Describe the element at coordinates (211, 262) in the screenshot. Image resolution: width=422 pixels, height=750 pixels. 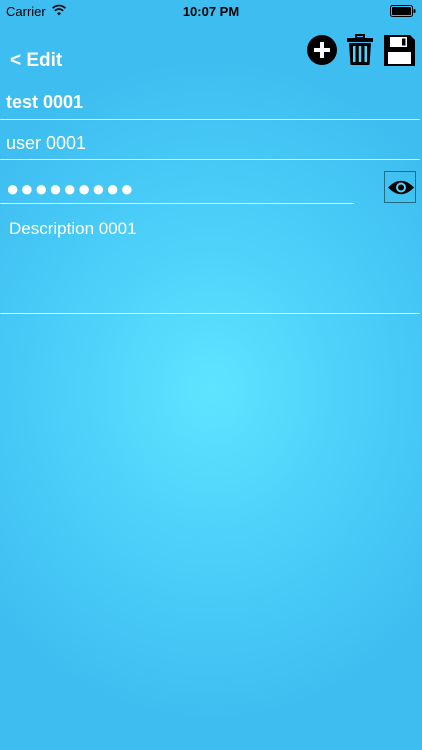
I see `description-field: Description 0001` at that location.